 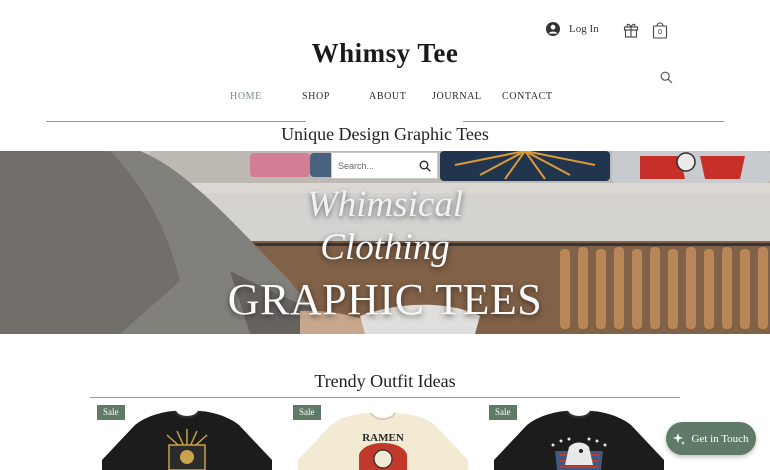 I want to click on hero-heading-line3: GRAPHIC TEES, so click(x=385, y=299).